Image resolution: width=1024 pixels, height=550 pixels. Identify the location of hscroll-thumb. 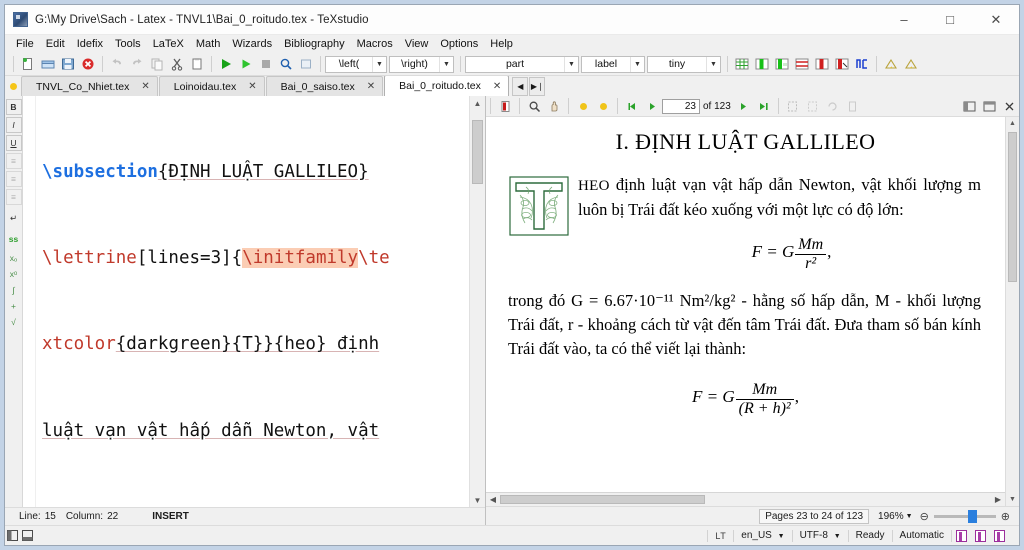
(602, 499).